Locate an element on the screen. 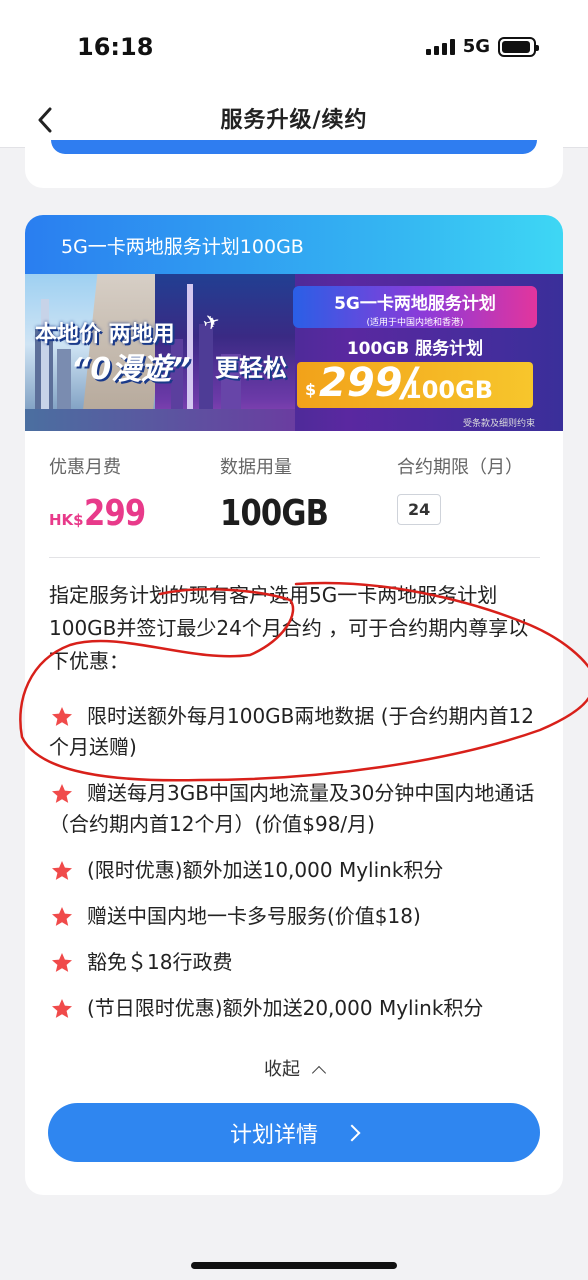 Image resolution: width=588 pixels, height=1280 pixels. previous-plan-card is located at coordinates (294, 164).